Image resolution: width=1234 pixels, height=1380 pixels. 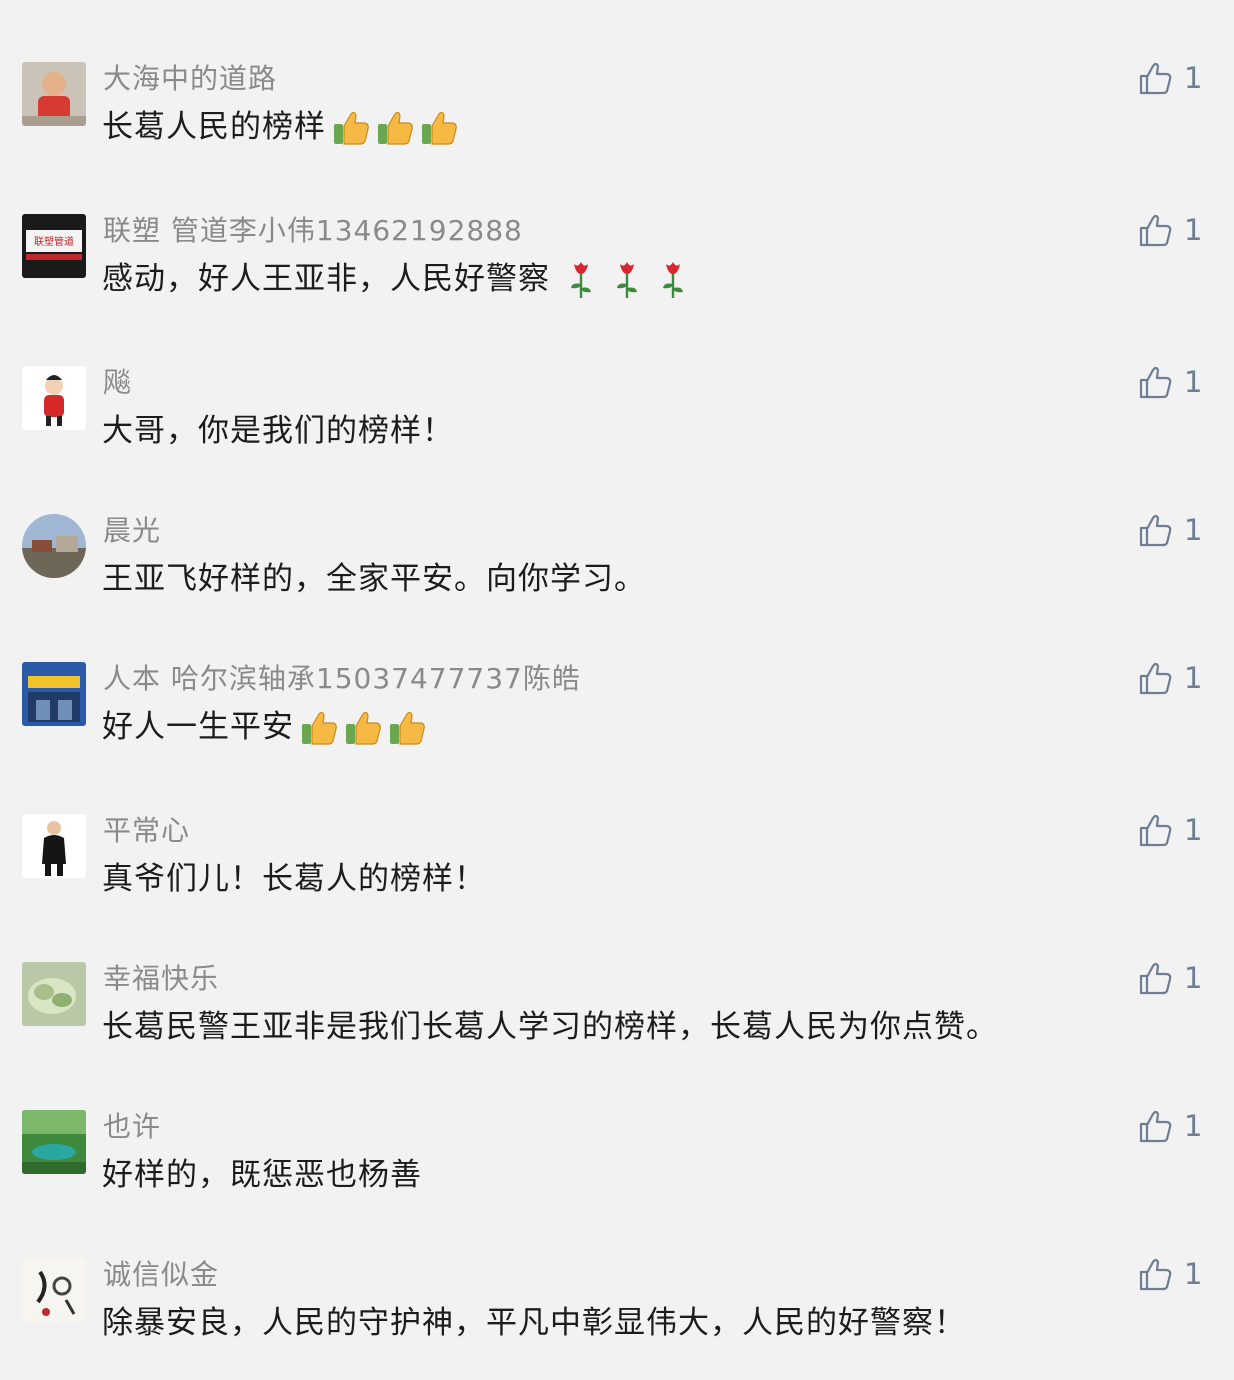 I want to click on comment-content: 大哥，你是我们的榜样！, so click(x=278, y=431).